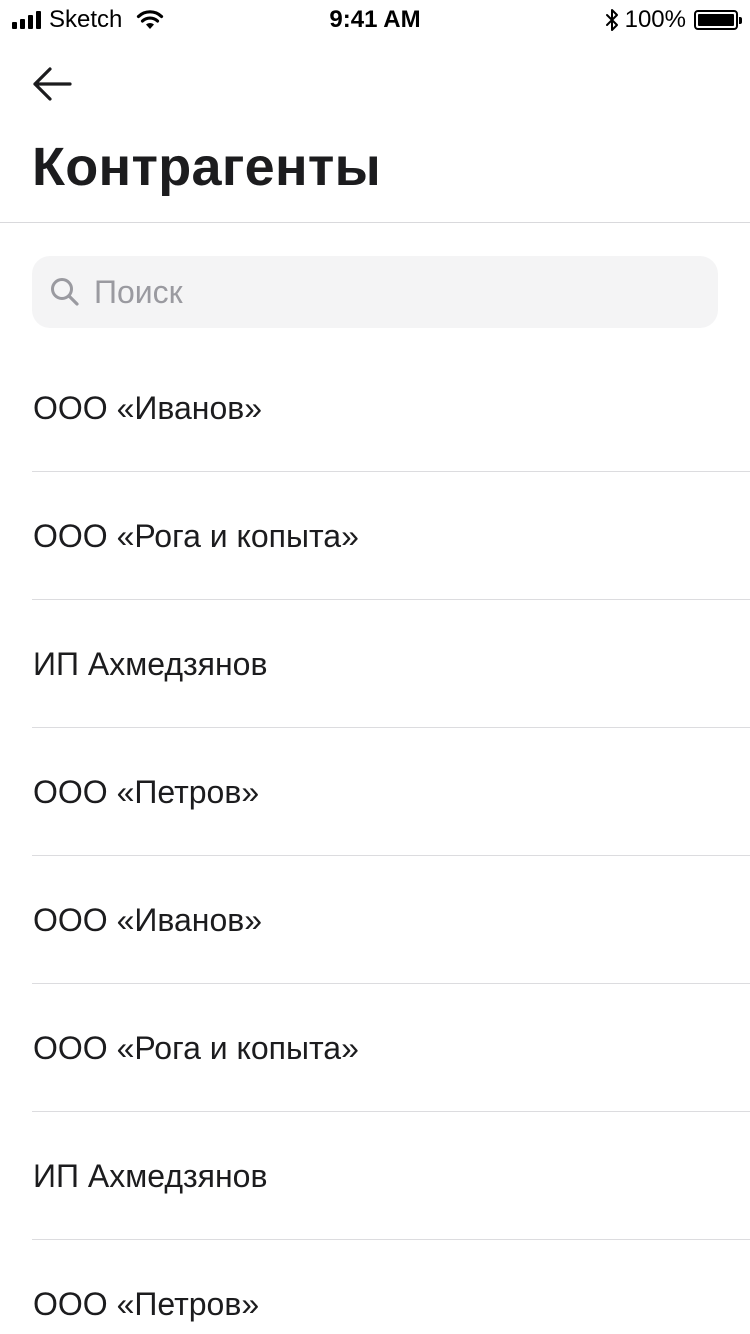  I want to click on page-title: Контрагенты, so click(207, 167).